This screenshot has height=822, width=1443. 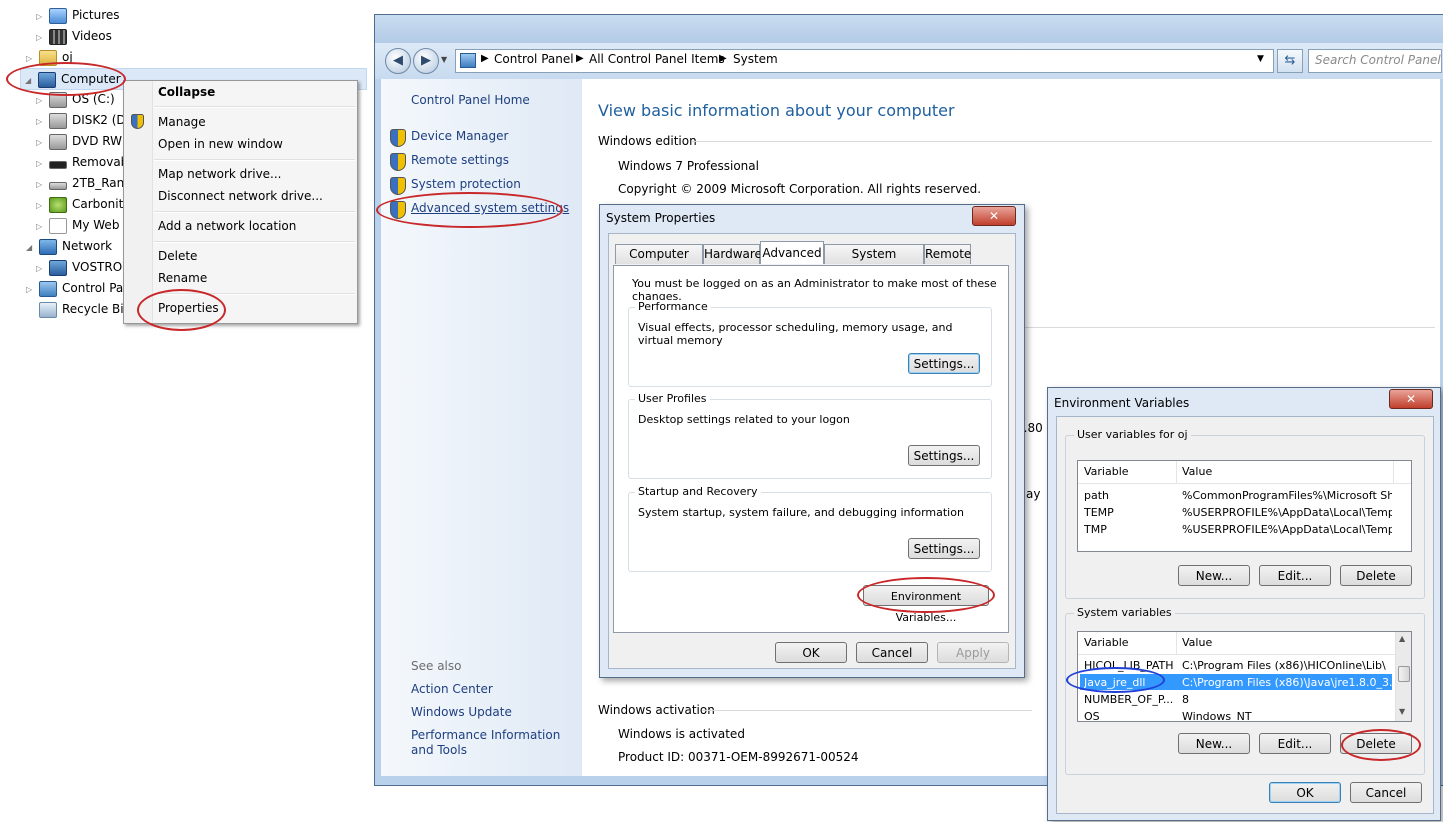 What do you see at coordinates (947, 254) in the screenshot?
I see `tab-remote: Remote` at bounding box center [947, 254].